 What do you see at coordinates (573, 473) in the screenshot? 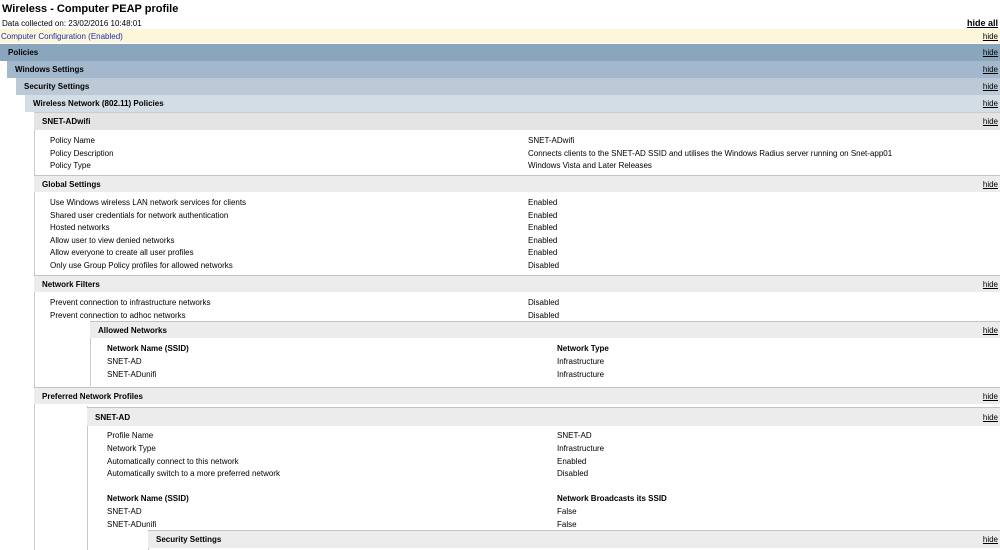
I see `profile-value: Disabled` at bounding box center [573, 473].